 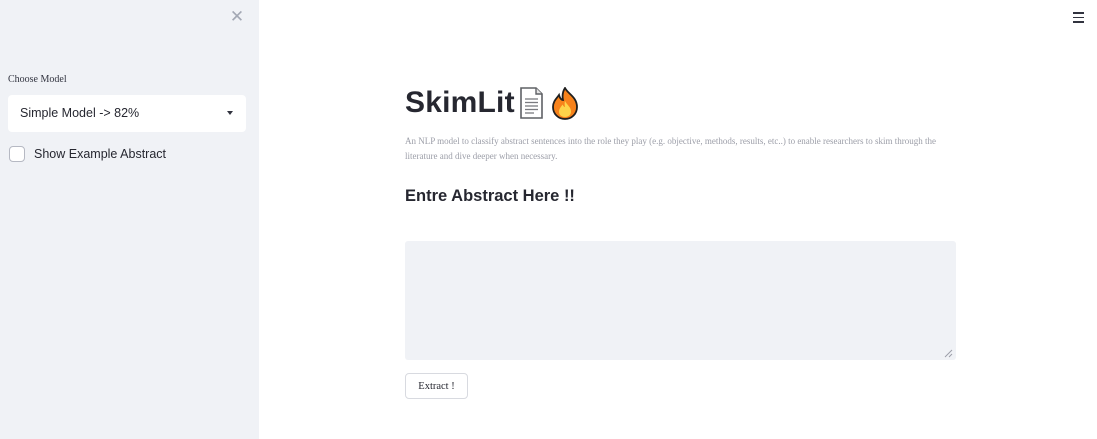 I want to click on show-example-label: Show Example Abstract, so click(x=100, y=154).